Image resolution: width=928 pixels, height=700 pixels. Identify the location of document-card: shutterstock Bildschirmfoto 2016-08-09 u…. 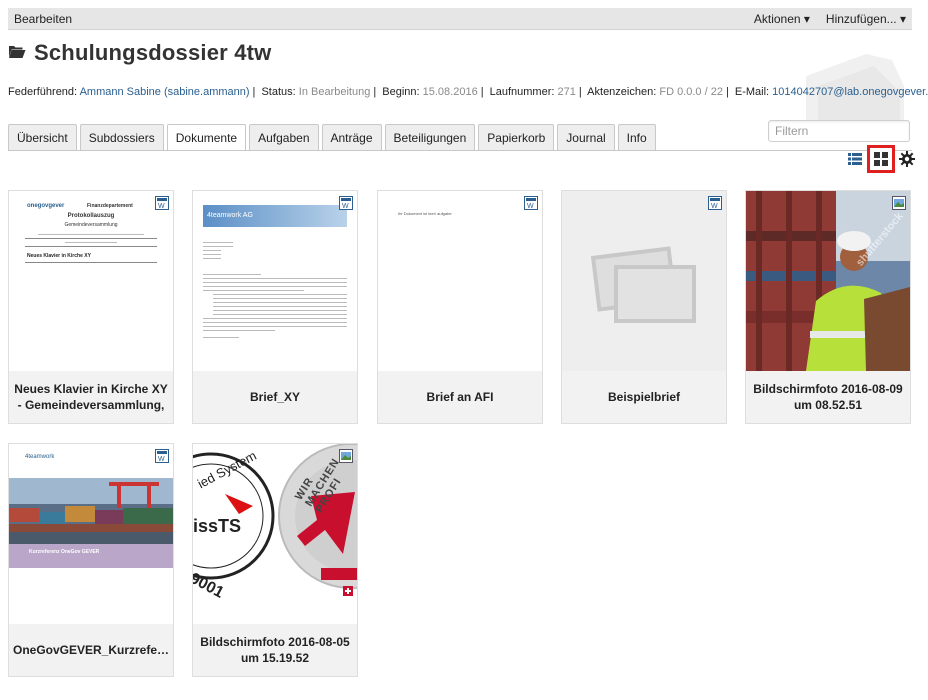
(828, 307).